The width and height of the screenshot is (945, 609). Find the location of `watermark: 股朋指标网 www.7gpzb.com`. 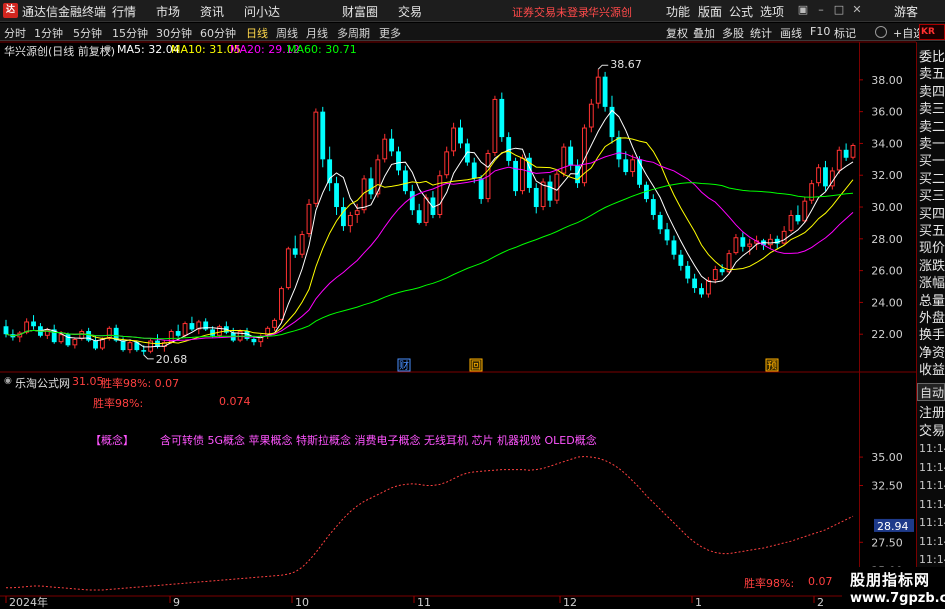

watermark: 股朋指标网 www.7gpzb.com is located at coordinates (893, 588).